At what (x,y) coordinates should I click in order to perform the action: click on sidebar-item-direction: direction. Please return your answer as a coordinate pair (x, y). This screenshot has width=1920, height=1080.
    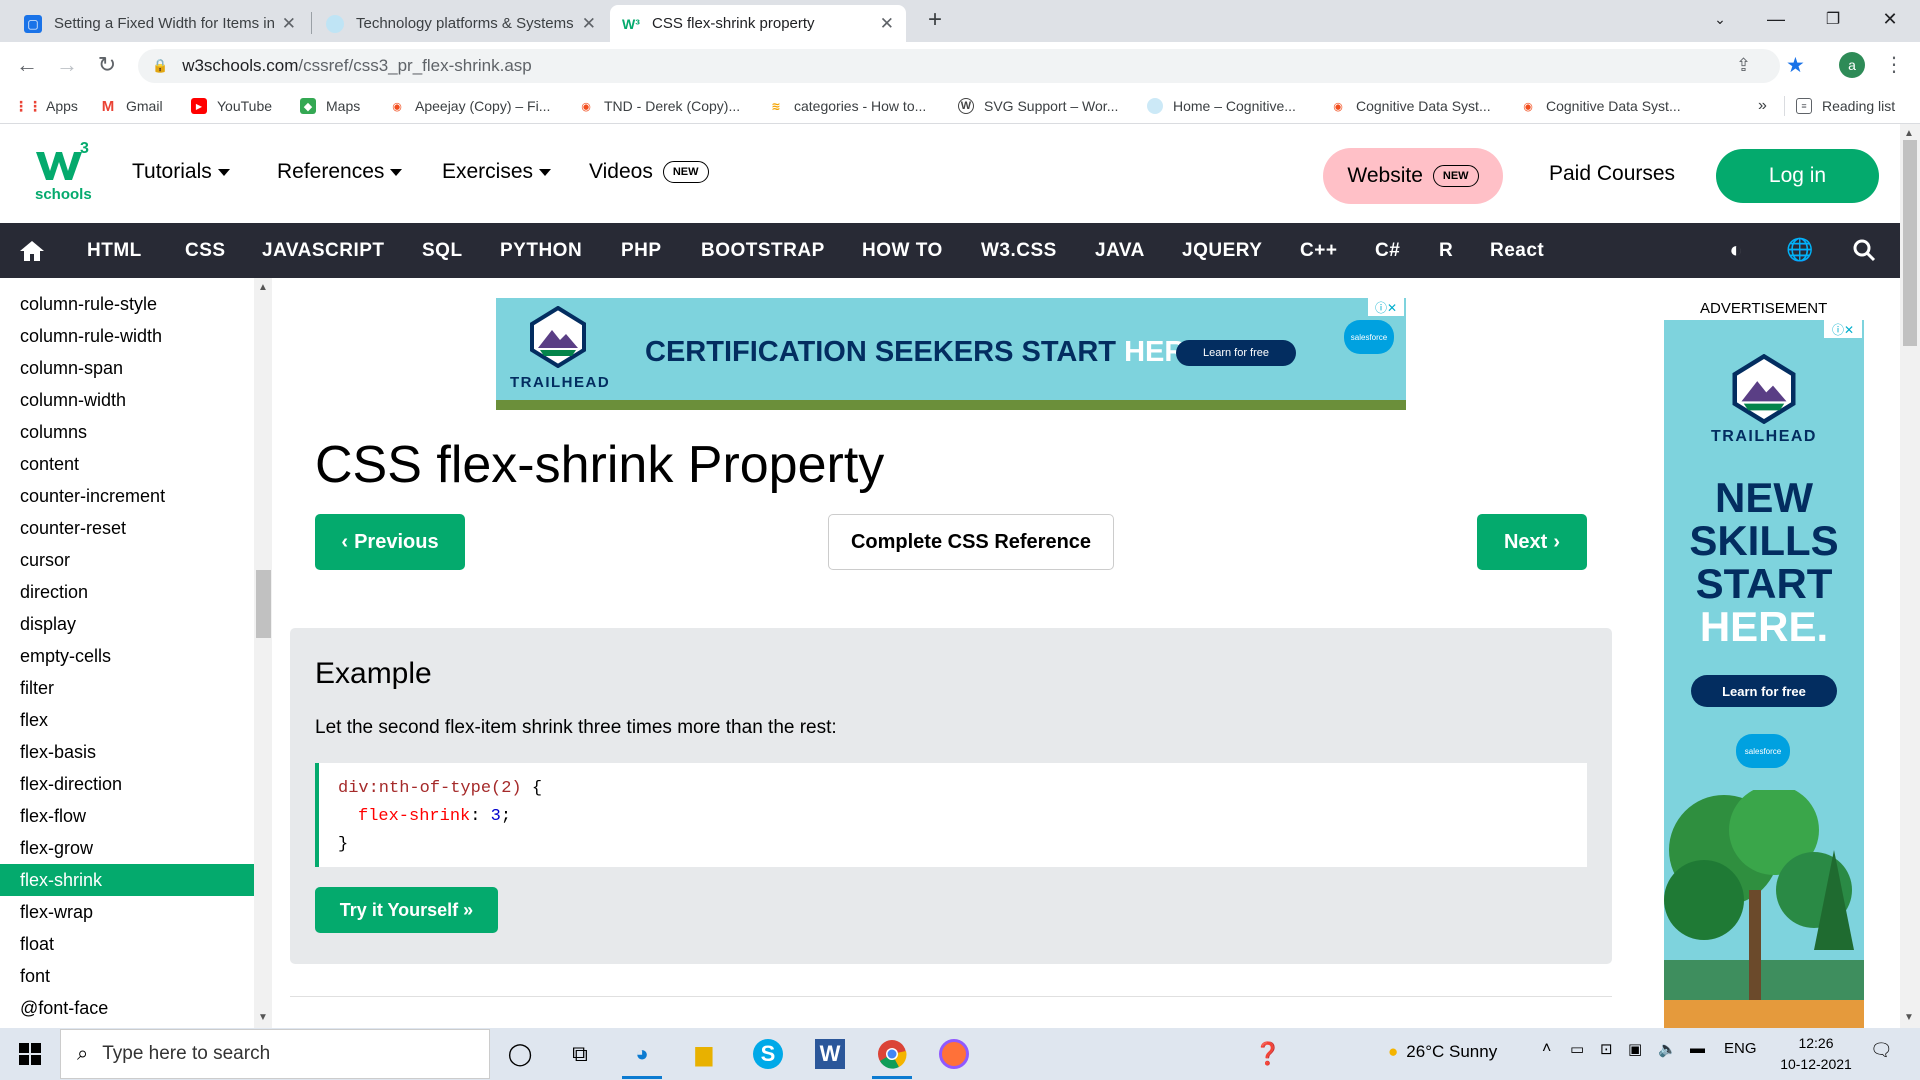
    Looking at the image, I should click on (127, 592).